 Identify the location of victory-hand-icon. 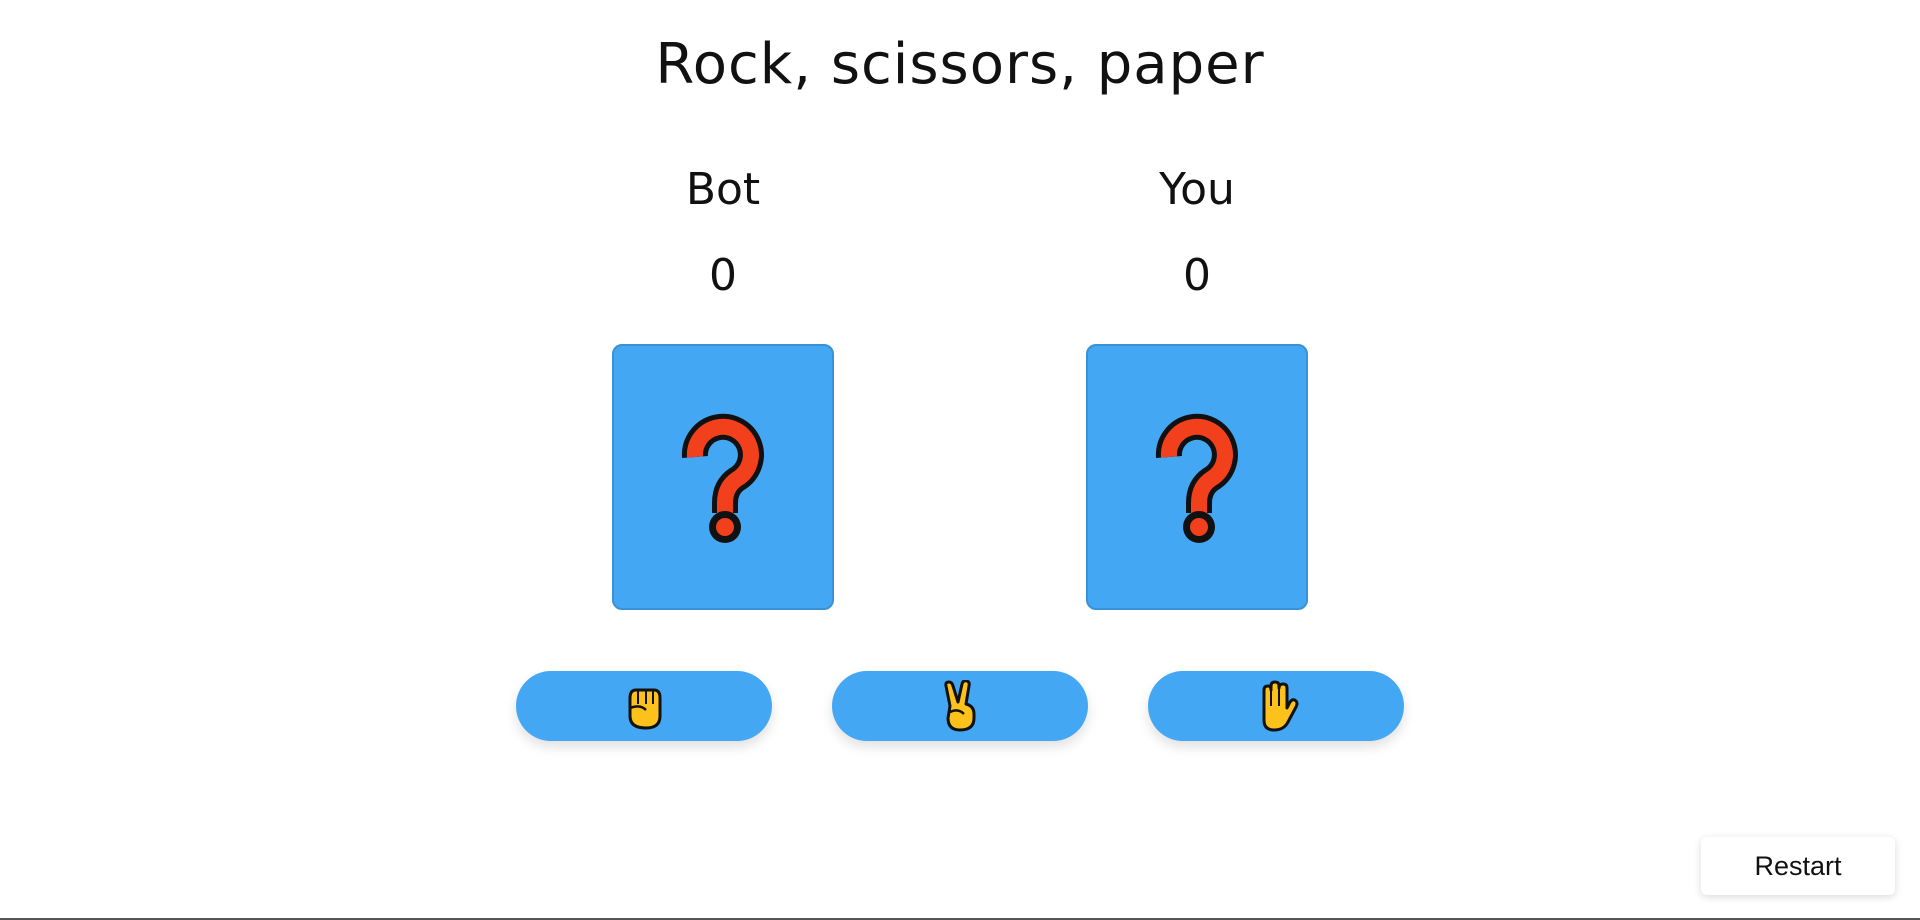
(960, 706).